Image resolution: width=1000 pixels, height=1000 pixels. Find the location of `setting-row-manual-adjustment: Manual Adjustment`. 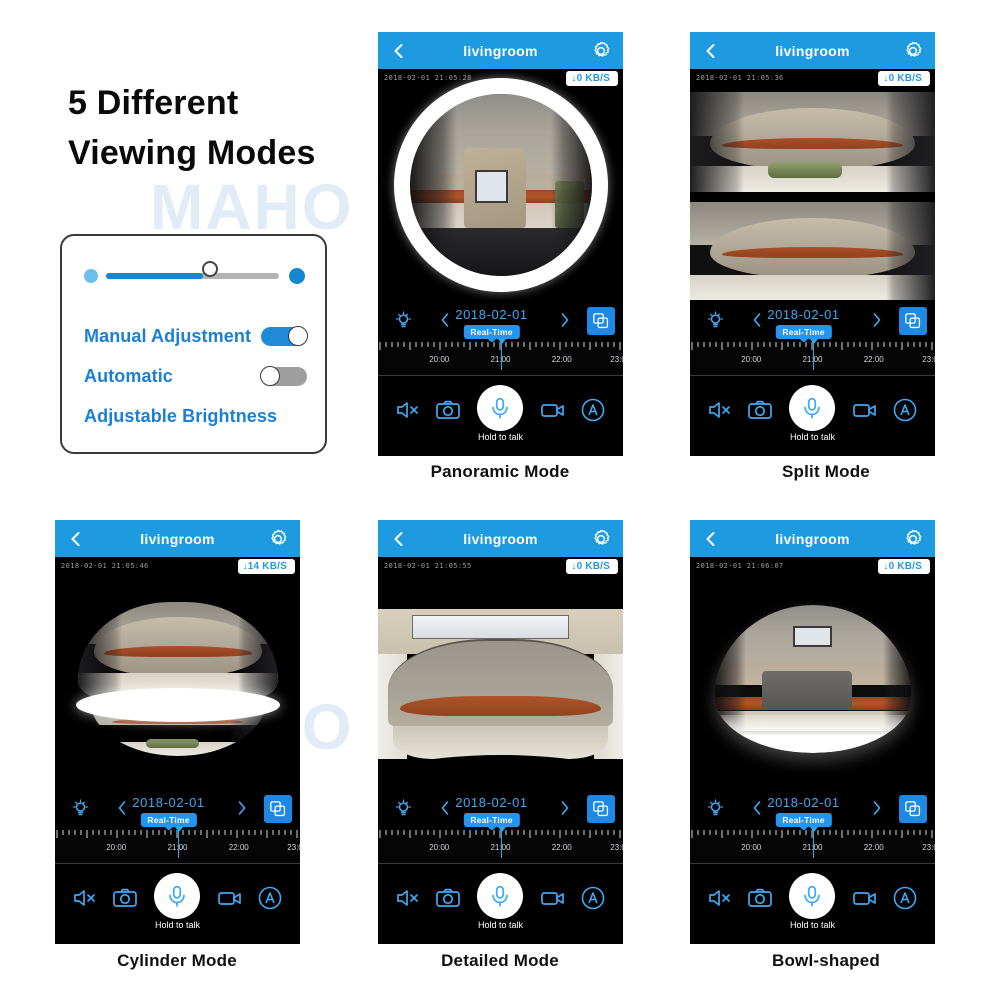

setting-row-manual-adjustment: Manual Adjustment is located at coordinates (196, 336).